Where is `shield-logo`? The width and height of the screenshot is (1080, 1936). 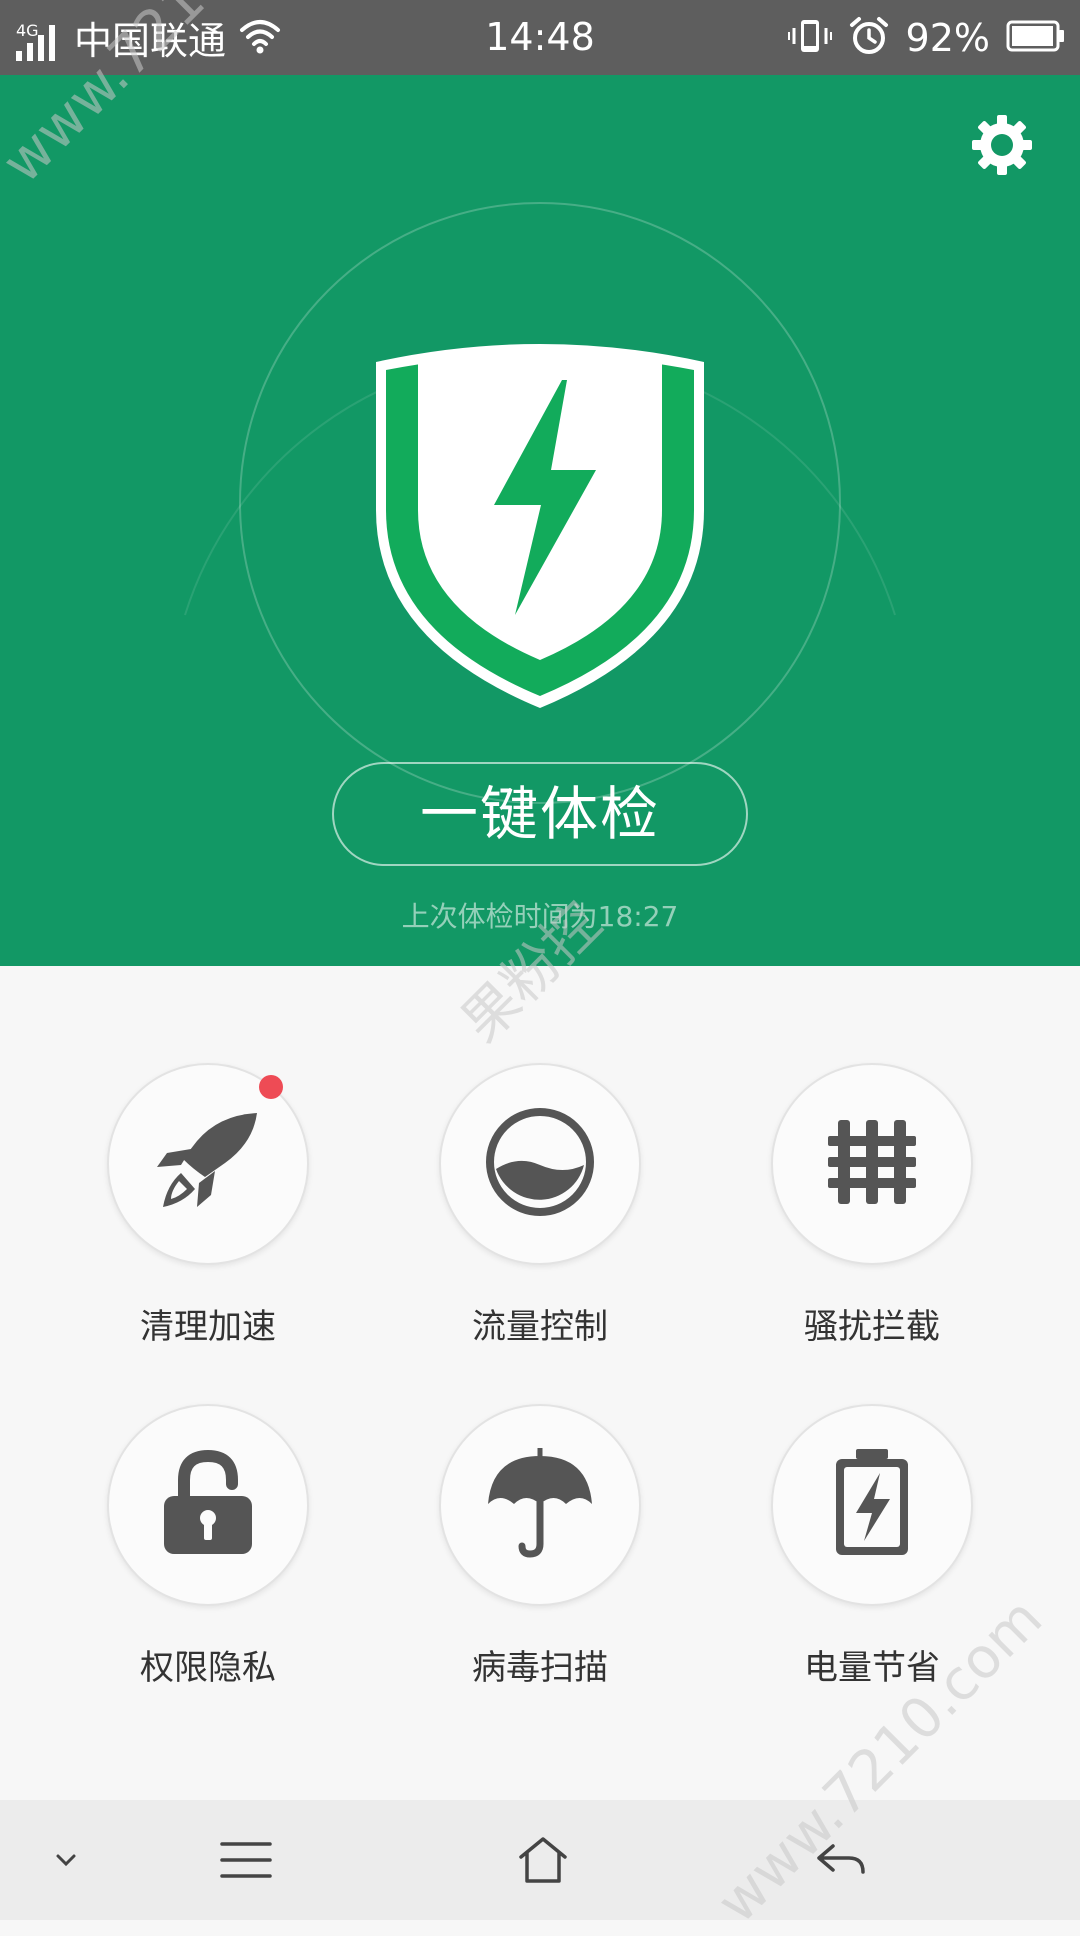 shield-logo is located at coordinates (540, 526).